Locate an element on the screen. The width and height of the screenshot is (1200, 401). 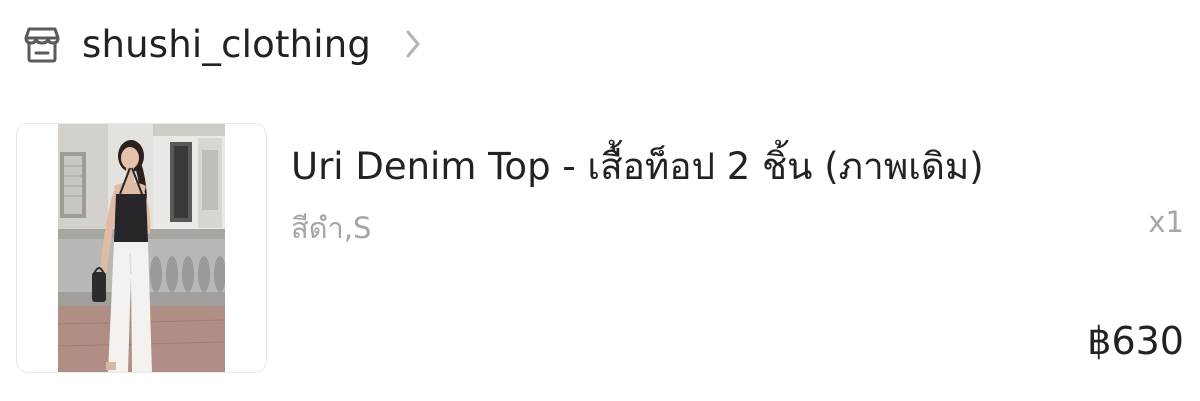
product-thumbnail is located at coordinates (141, 248).